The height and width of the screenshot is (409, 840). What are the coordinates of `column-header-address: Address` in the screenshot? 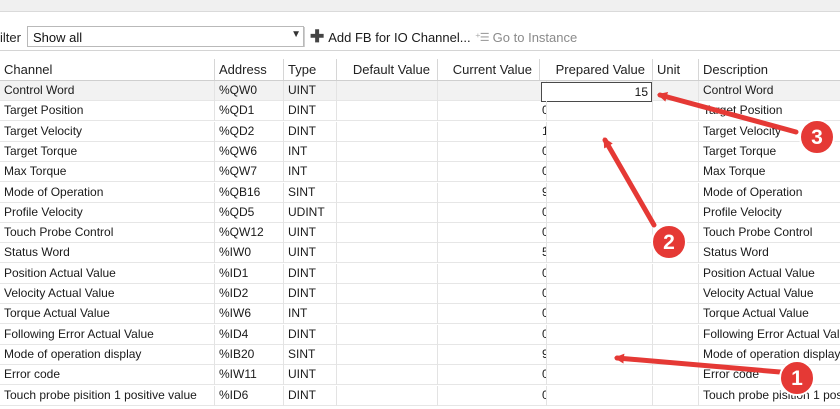 It's located at (249, 69).